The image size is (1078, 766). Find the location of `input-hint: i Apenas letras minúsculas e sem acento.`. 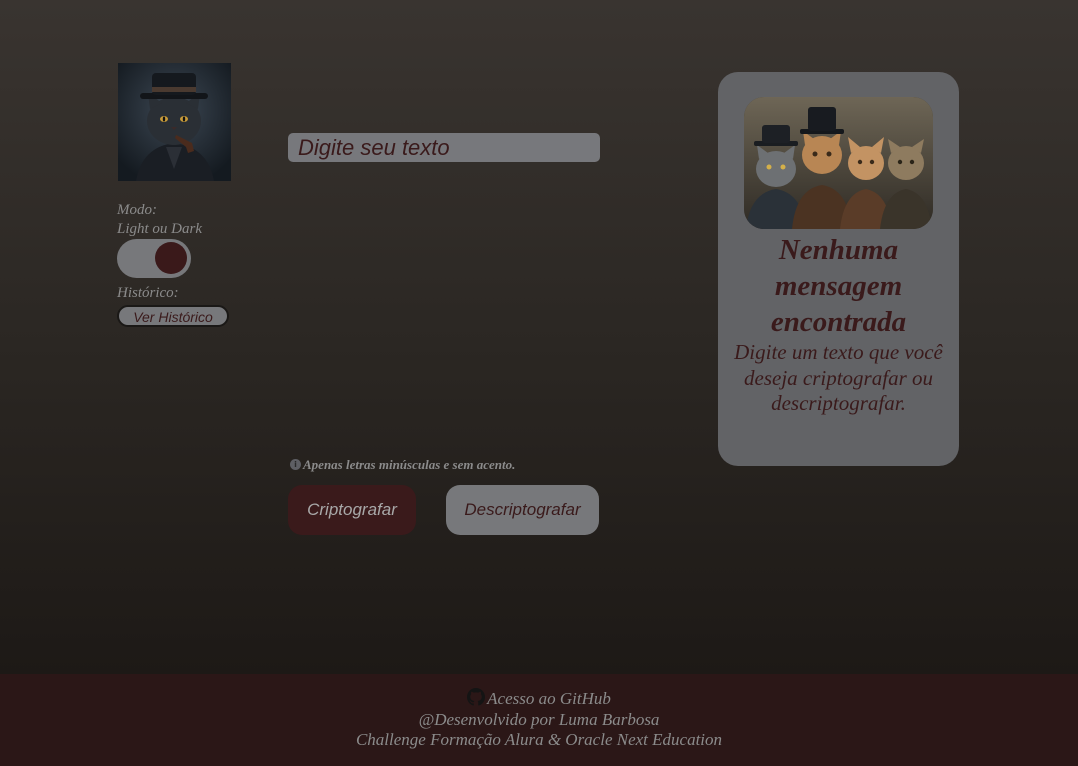

input-hint: i Apenas letras minúsculas e sem acento. is located at coordinates (402, 465).